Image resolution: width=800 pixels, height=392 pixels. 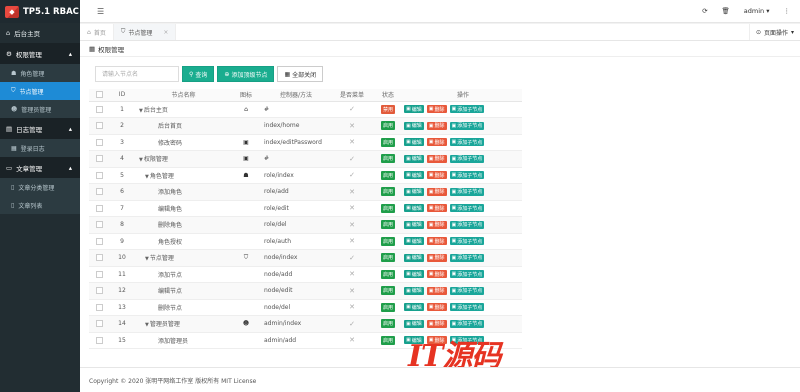 What do you see at coordinates (40, 167) in the screenshot?
I see `sidebar-group-articles: ▭ 文章管理 ▴` at bounding box center [40, 167].